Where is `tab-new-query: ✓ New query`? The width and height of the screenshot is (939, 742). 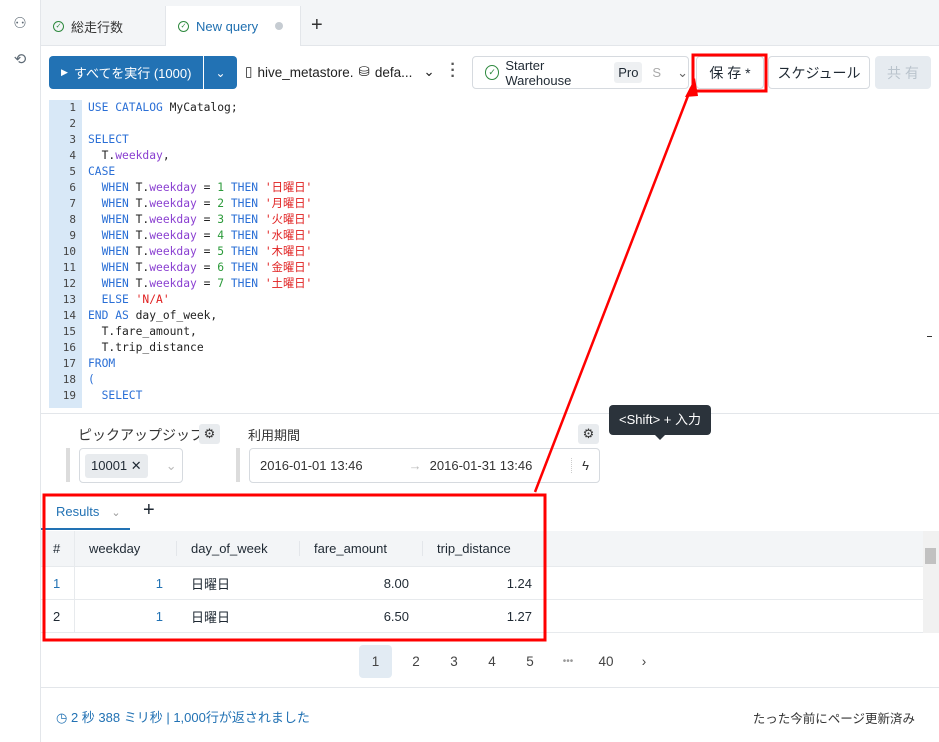 tab-new-query: ✓ New query is located at coordinates (233, 26).